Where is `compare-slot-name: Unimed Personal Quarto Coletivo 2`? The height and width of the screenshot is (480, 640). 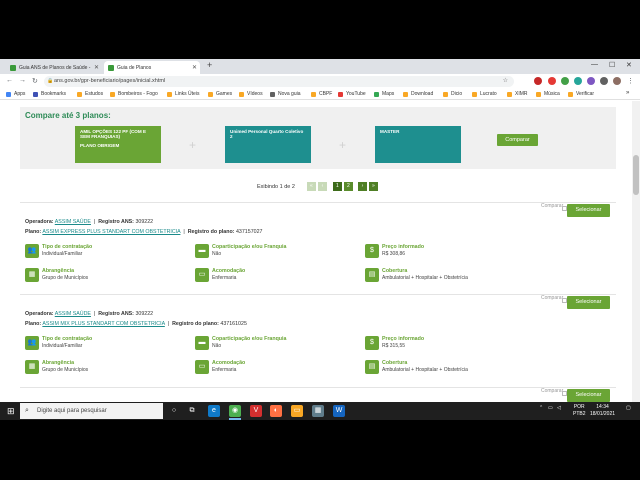
compare-slot-name: Unimed Personal Quarto Coletivo 2 is located at coordinates (267, 134).